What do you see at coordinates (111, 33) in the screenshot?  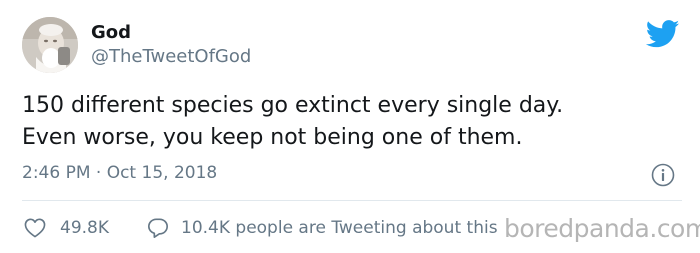 I see `author-name: God` at bounding box center [111, 33].